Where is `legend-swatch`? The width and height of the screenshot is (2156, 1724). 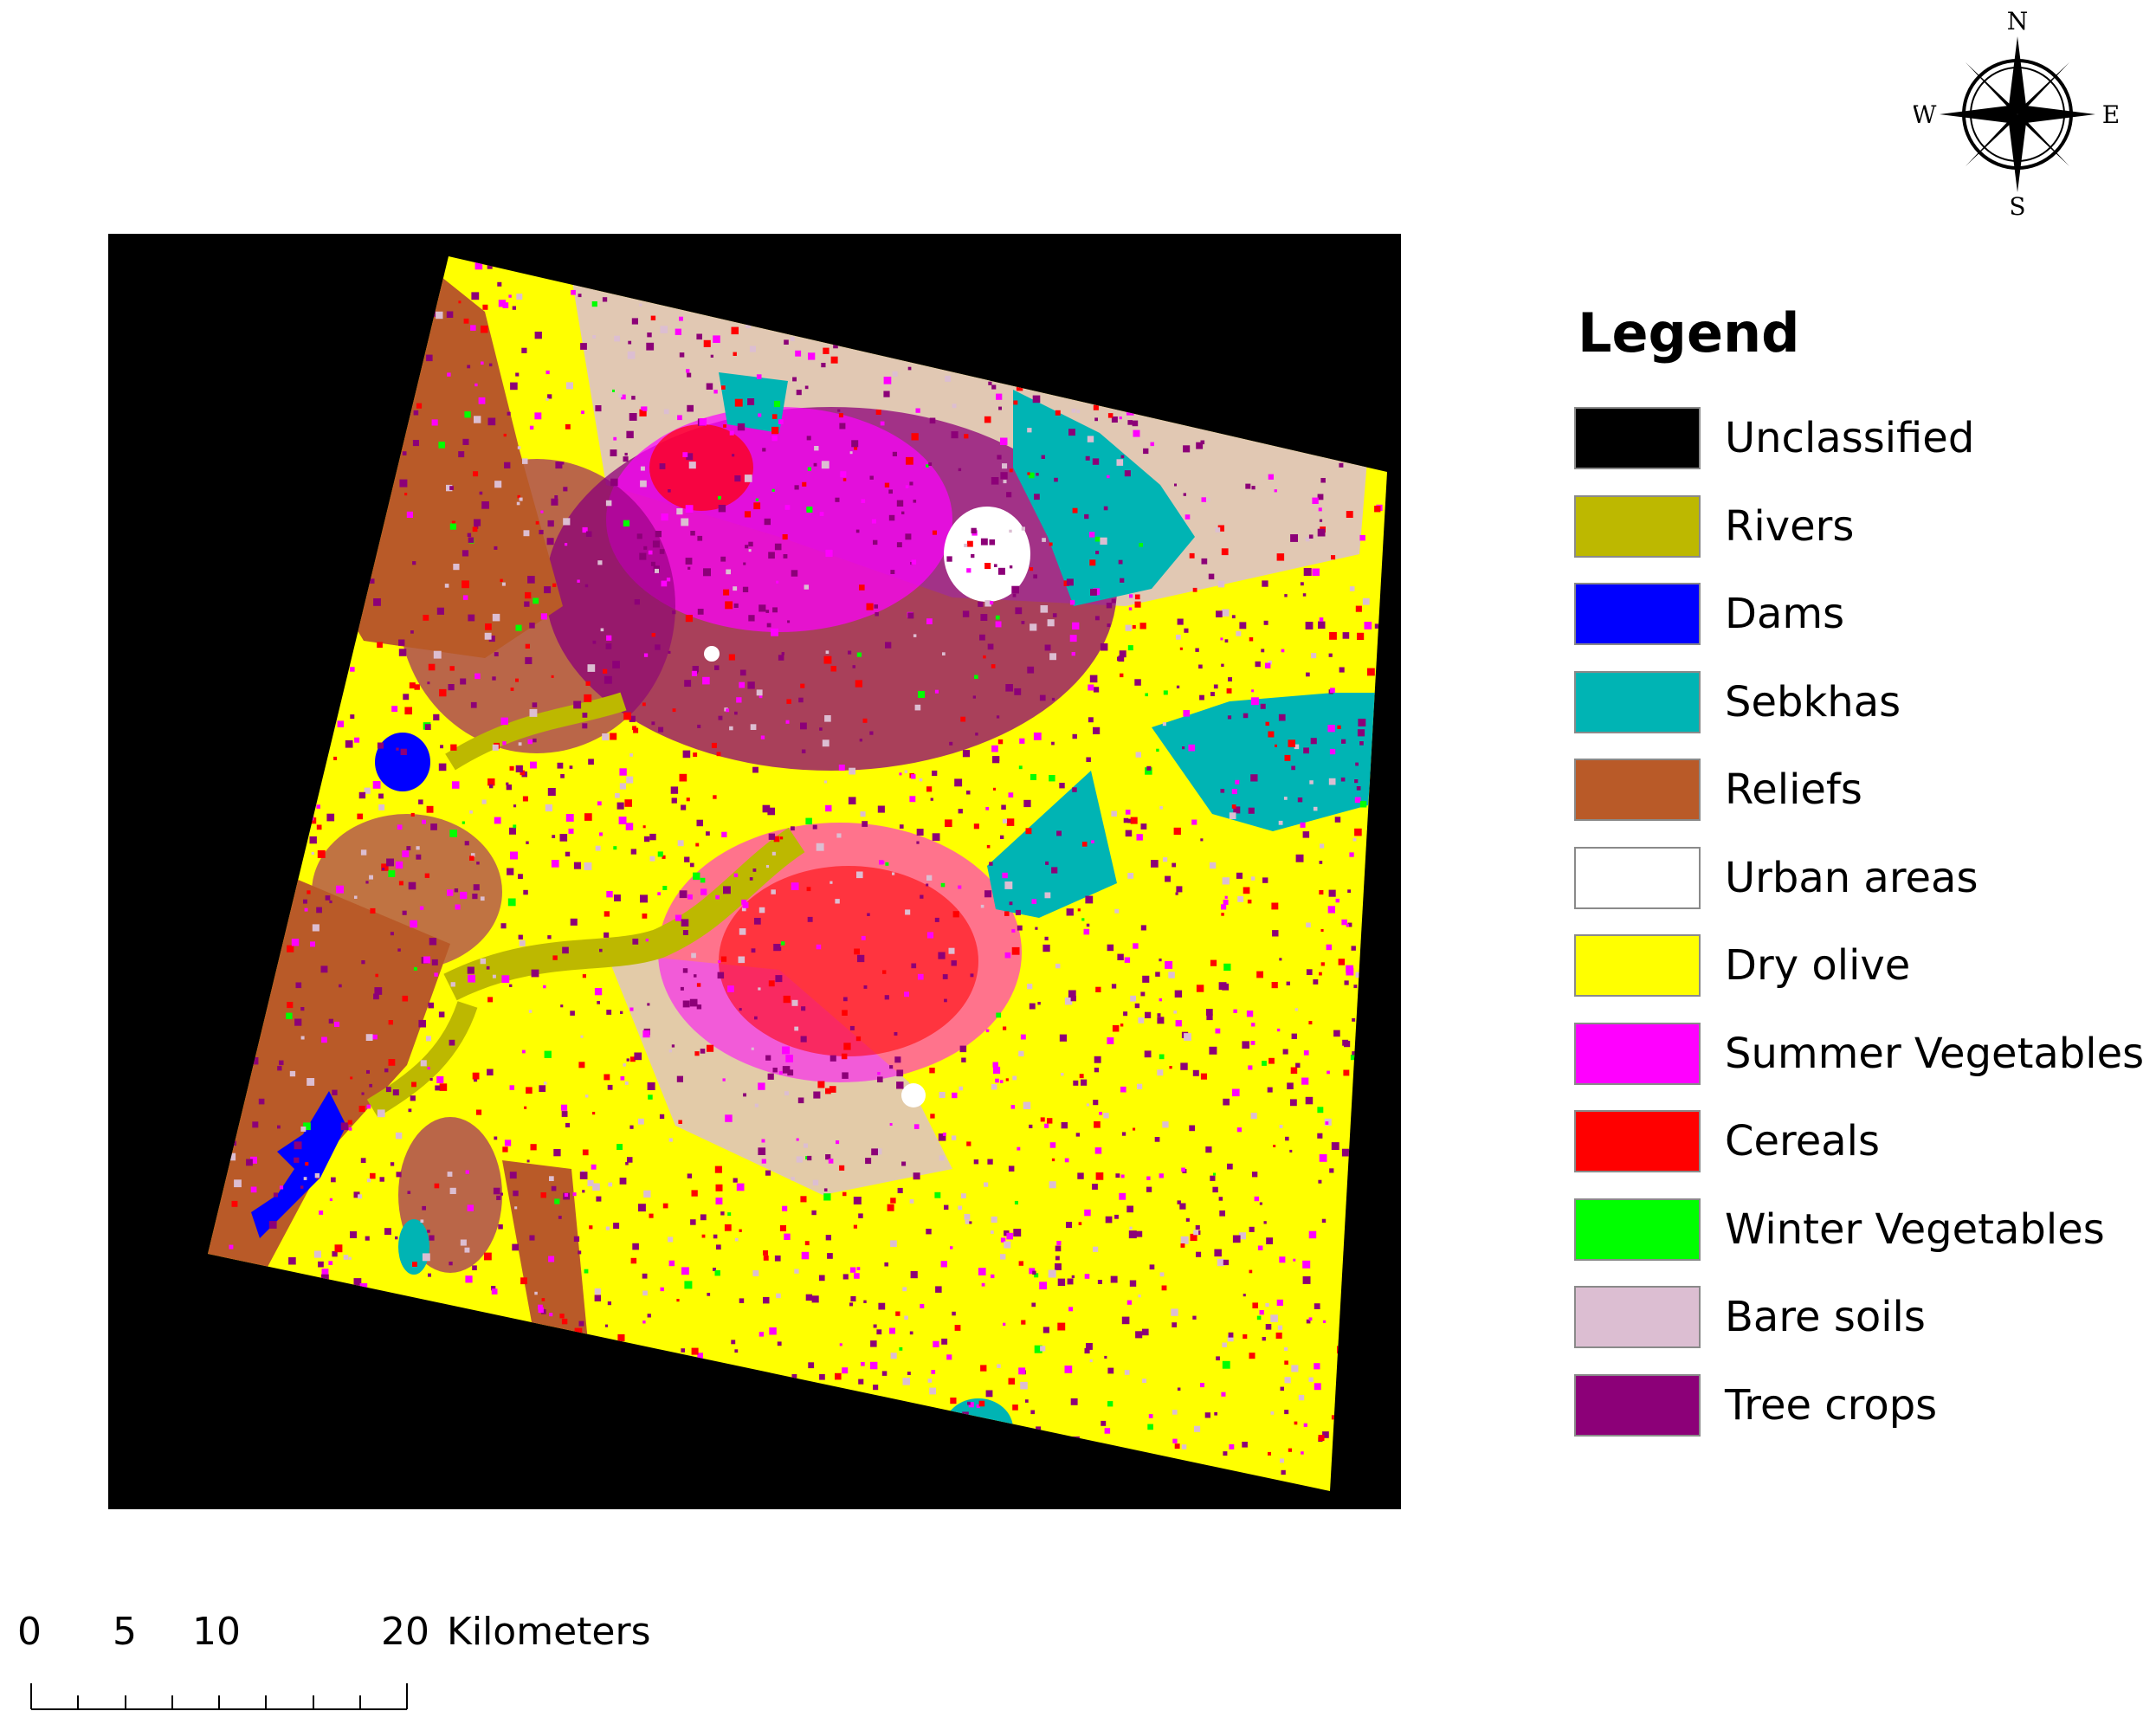 legend-swatch is located at coordinates (1638, 1141).